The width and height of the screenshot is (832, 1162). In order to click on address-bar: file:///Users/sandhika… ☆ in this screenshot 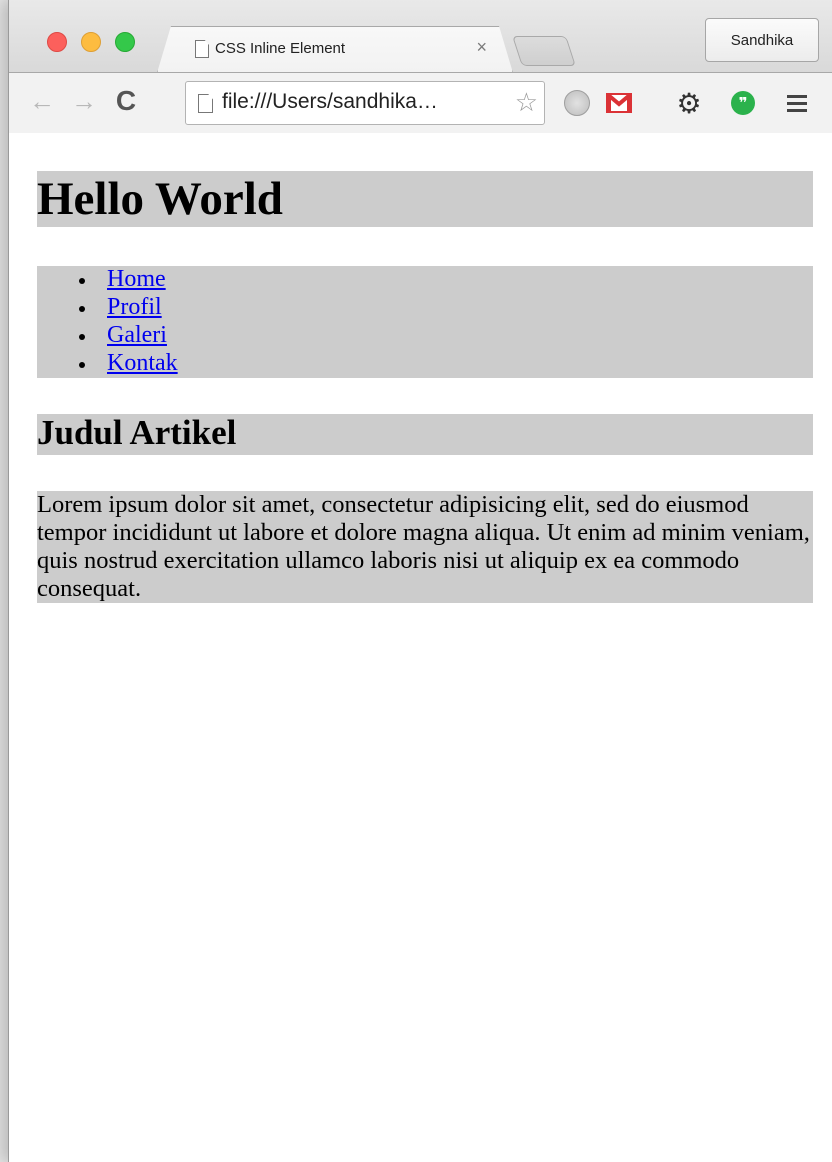, I will do `click(365, 103)`.